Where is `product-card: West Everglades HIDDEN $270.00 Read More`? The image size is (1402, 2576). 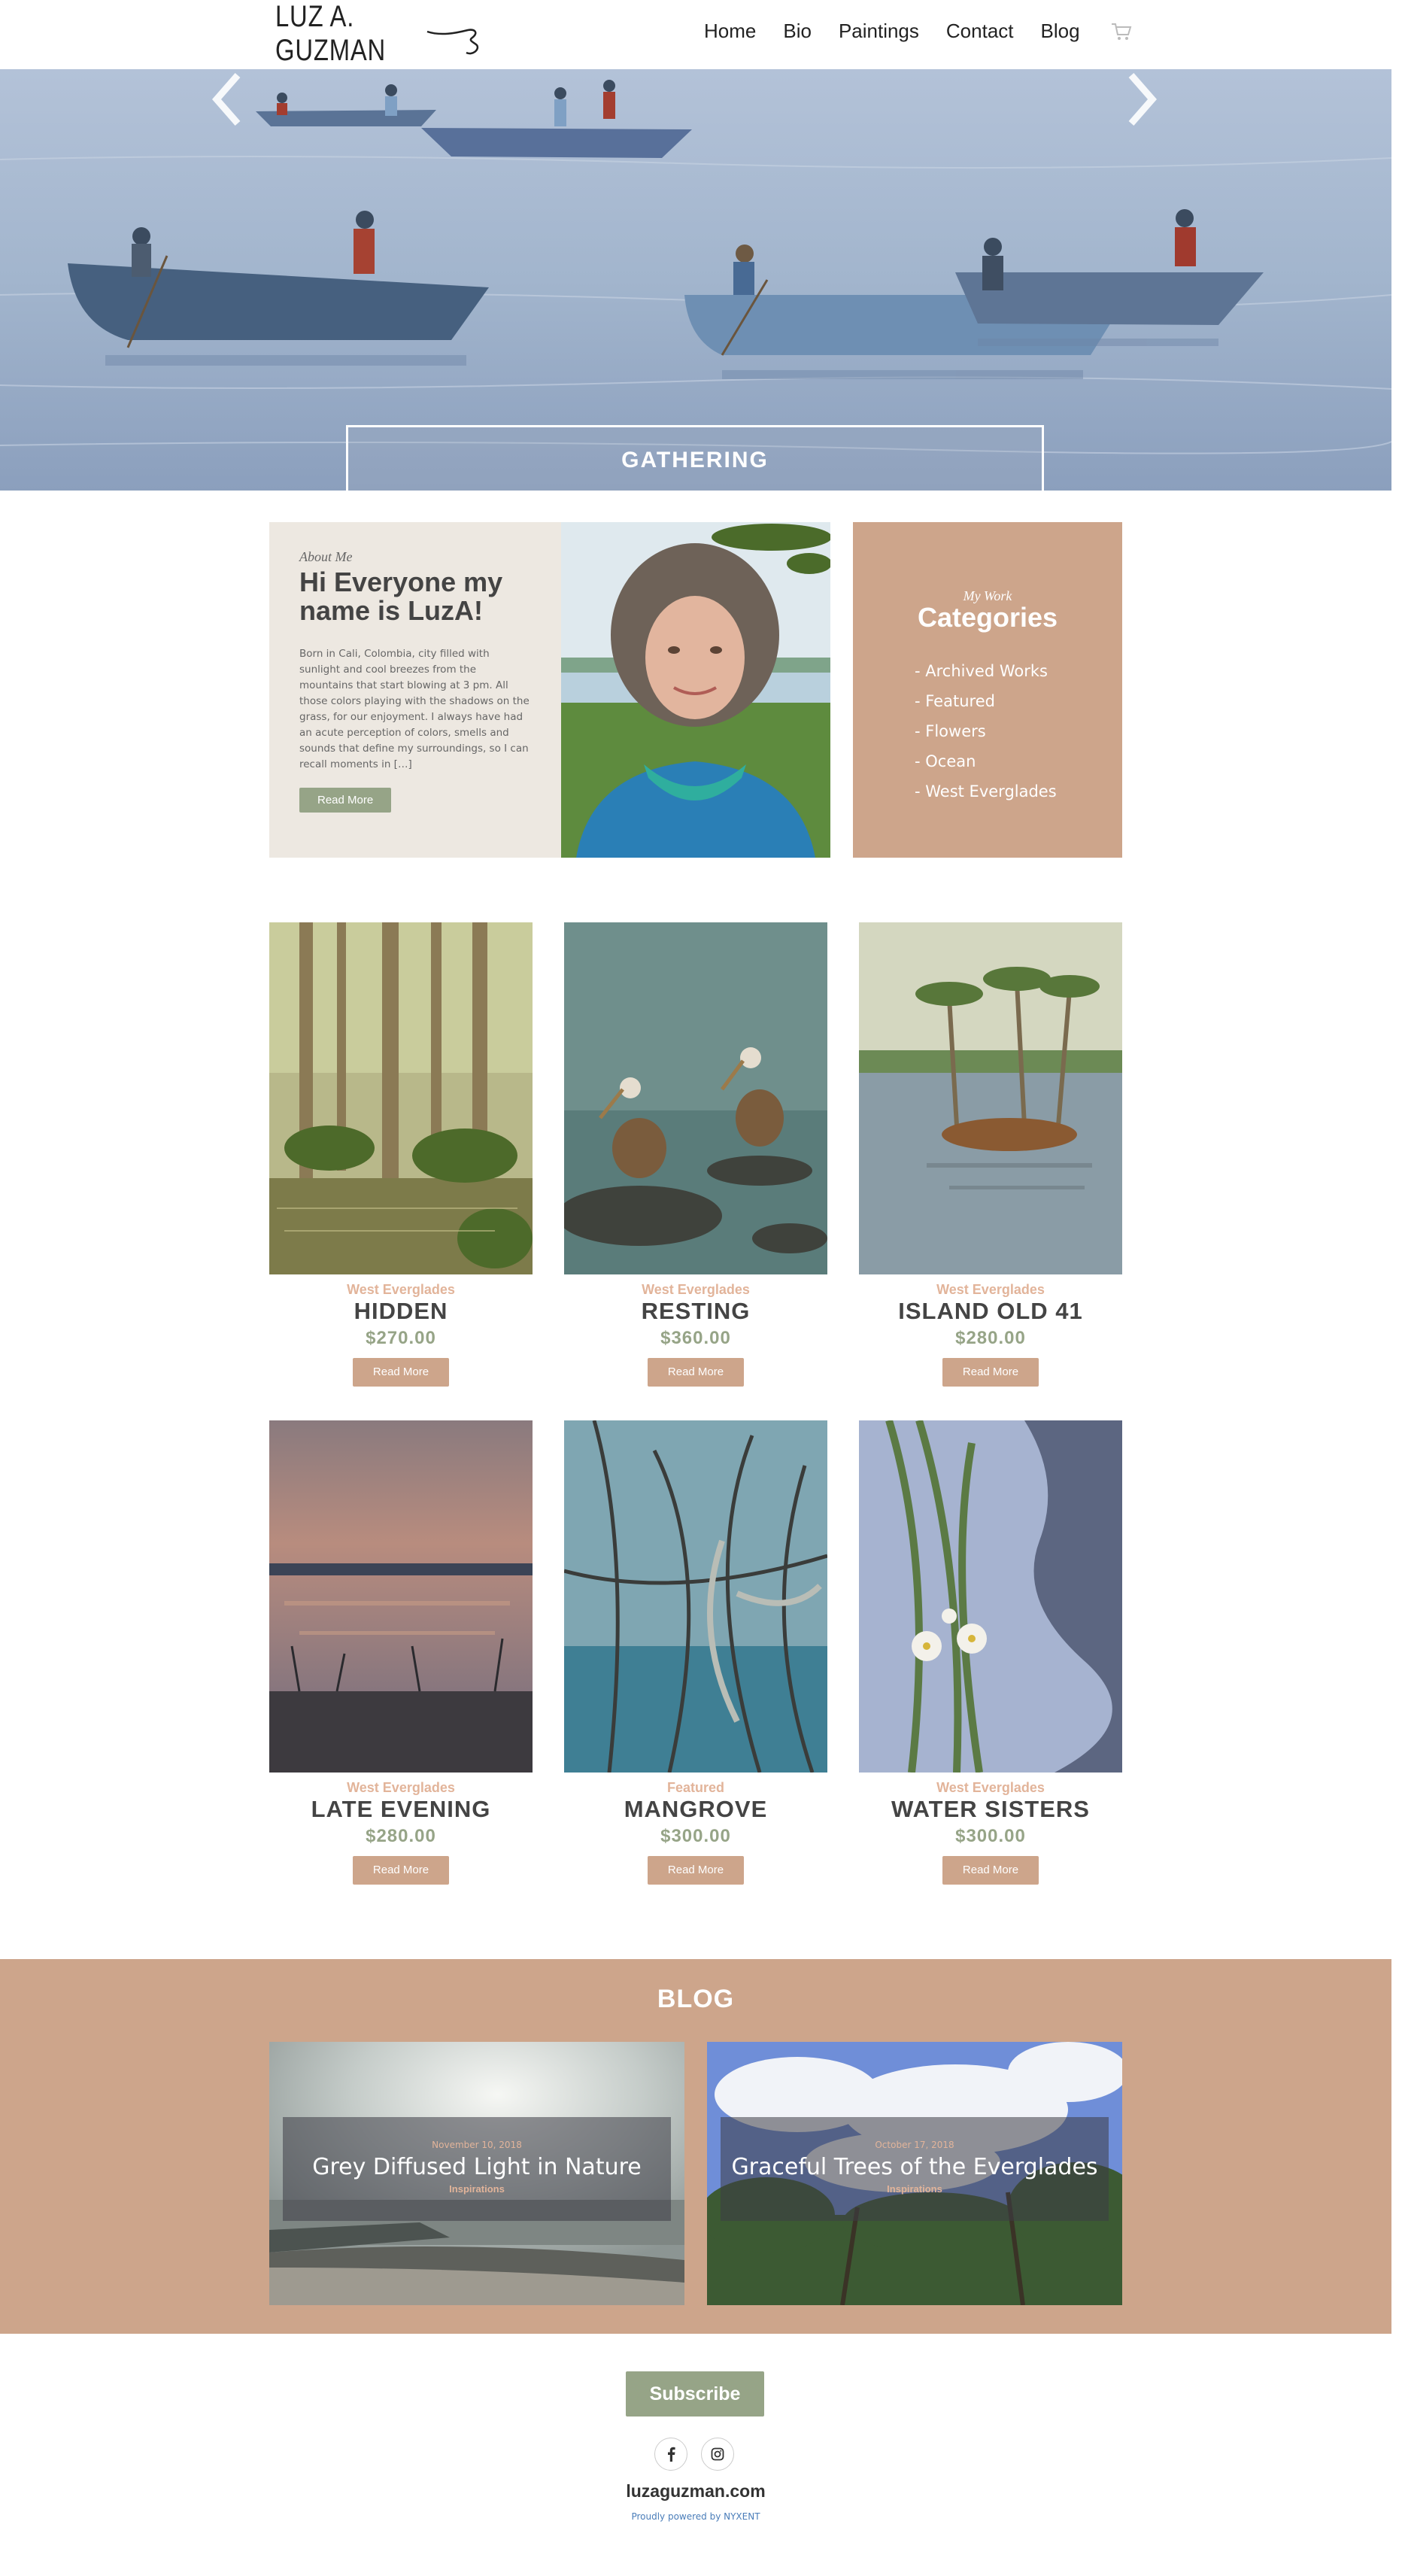
product-card: West Everglades HIDDEN $270.00 Read More is located at coordinates (401, 1154).